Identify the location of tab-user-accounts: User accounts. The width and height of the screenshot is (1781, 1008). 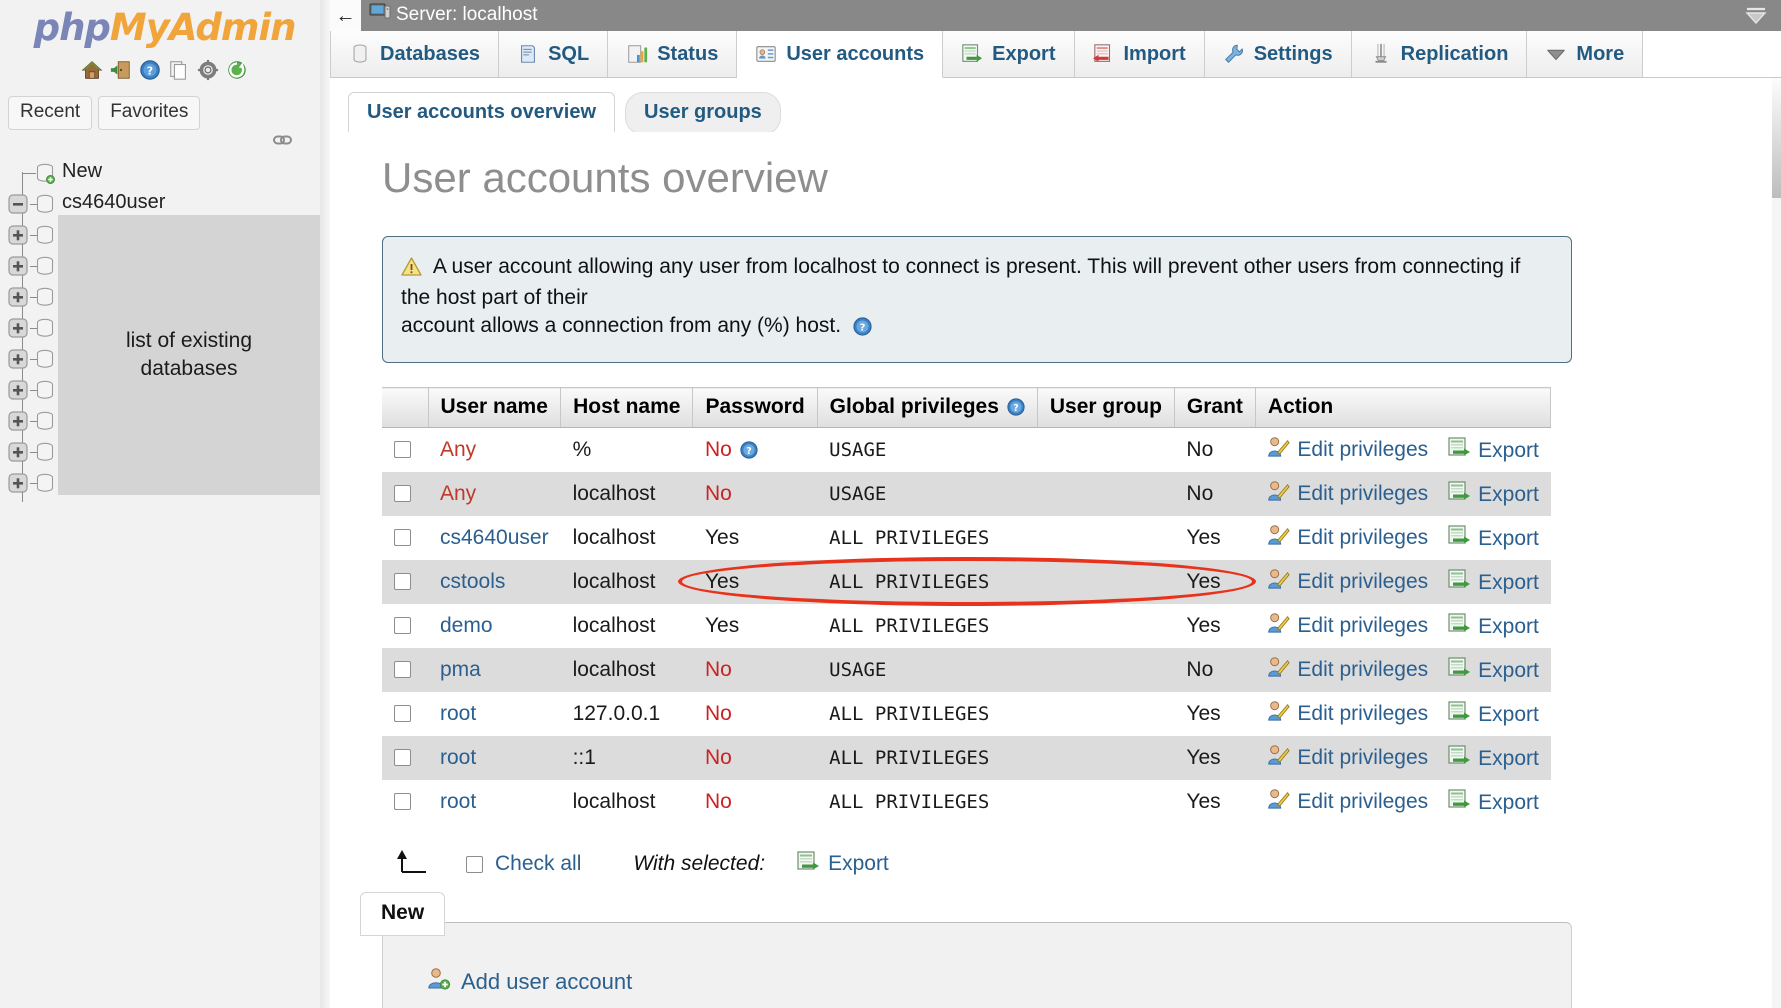
(840, 54).